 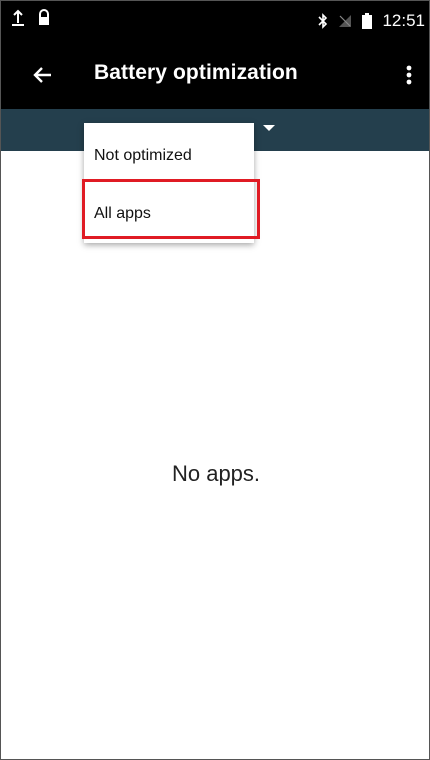 I want to click on upload-icon, so click(x=18, y=17).